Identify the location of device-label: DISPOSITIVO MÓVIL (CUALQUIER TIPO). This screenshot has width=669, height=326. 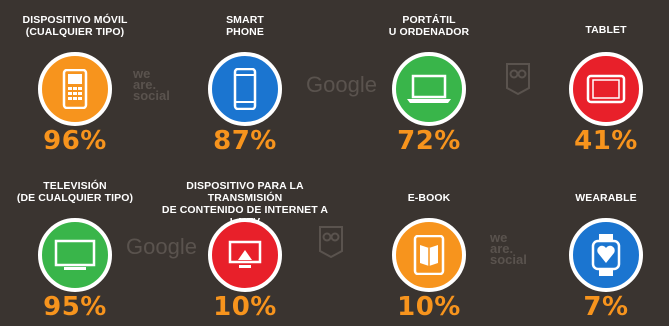
(75, 26).